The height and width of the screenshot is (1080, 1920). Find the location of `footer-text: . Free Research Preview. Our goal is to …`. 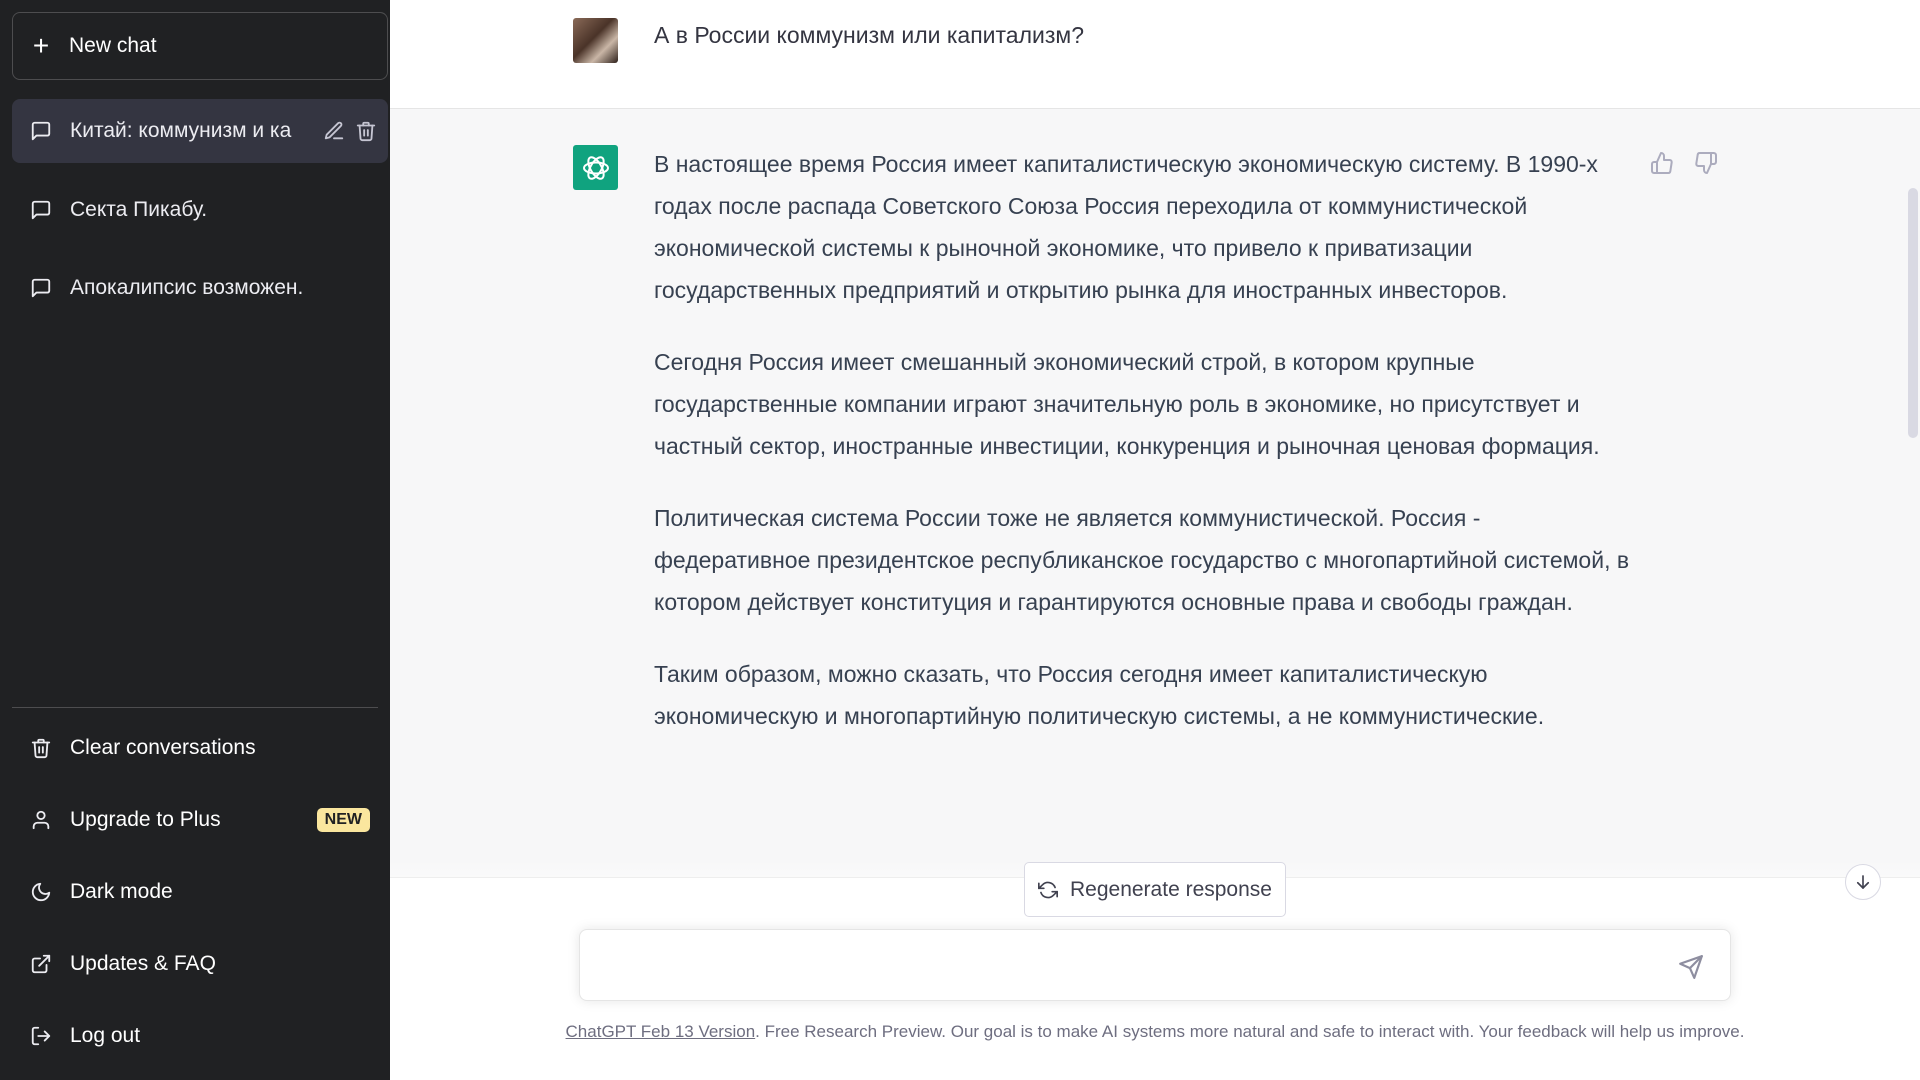

footer-text: . Free Research Preview. Our goal is to … is located at coordinates (1250, 1031).